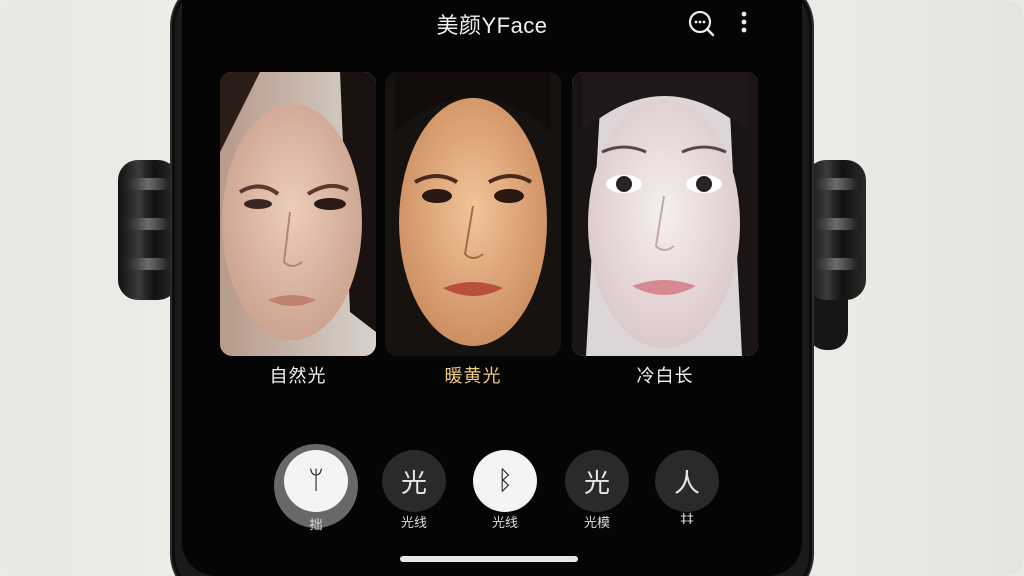 Image resolution: width=1024 pixels, height=576 pixels. Describe the element at coordinates (596, 523) in the screenshot. I see `tool-label: 光模` at that location.